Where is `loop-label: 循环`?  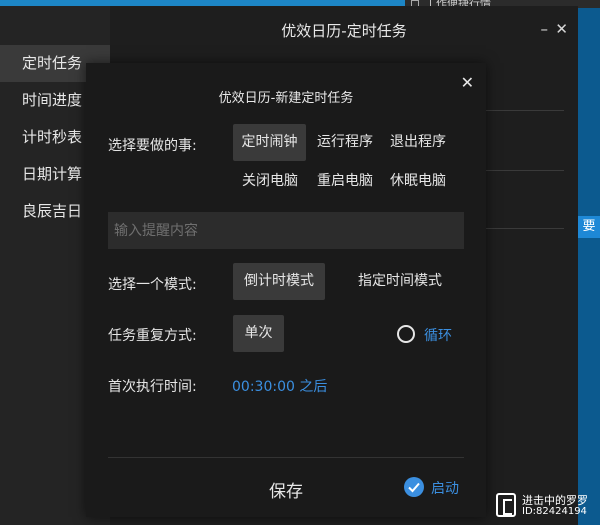
loop-label: 循环 is located at coordinates (438, 335).